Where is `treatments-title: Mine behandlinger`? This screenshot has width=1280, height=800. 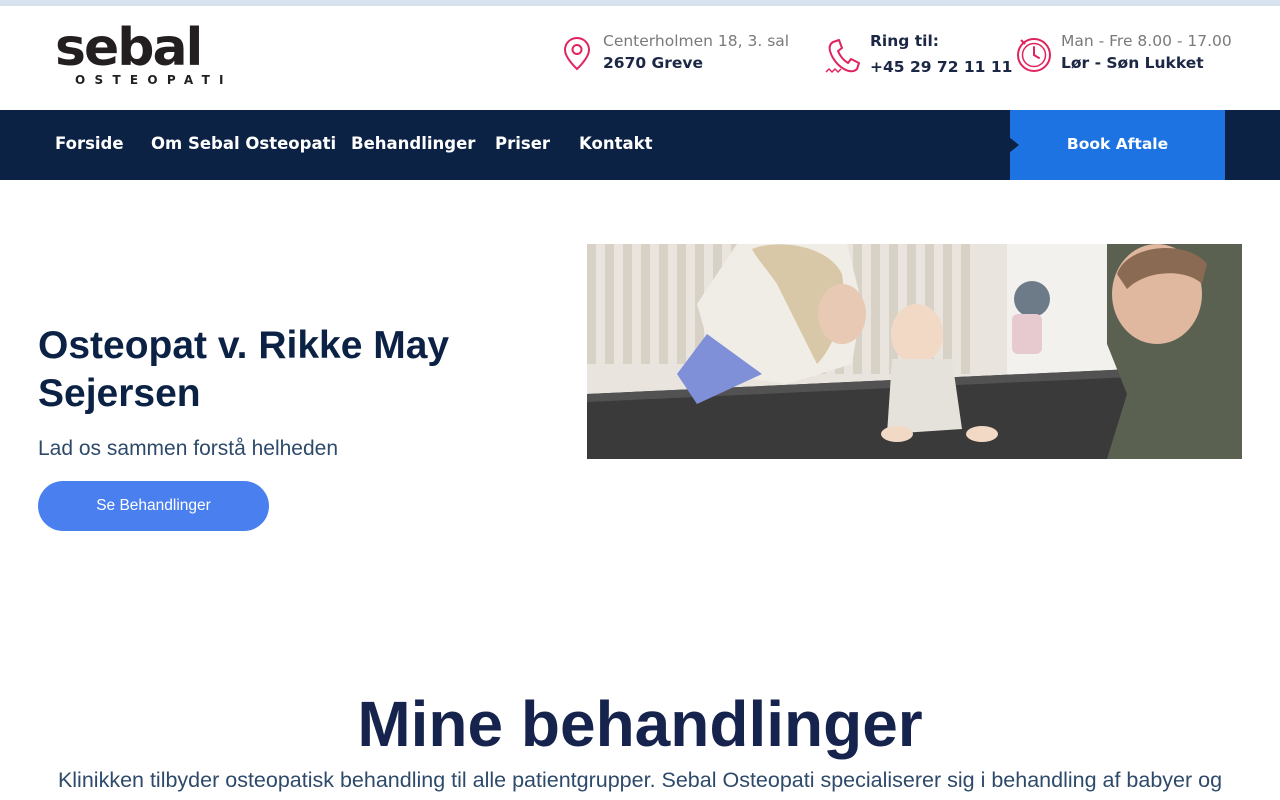 treatments-title: Mine behandlinger is located at coordinates (640, 724).